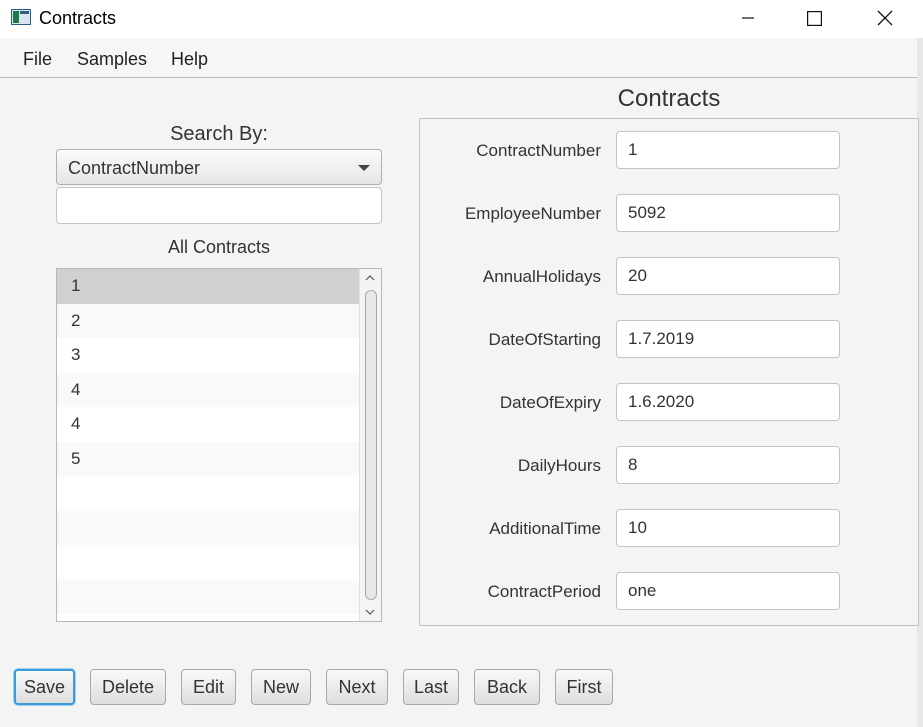 The image size is (923, 727). I want to click on contract-period-label: ContractPeriod, so click(544, 591).